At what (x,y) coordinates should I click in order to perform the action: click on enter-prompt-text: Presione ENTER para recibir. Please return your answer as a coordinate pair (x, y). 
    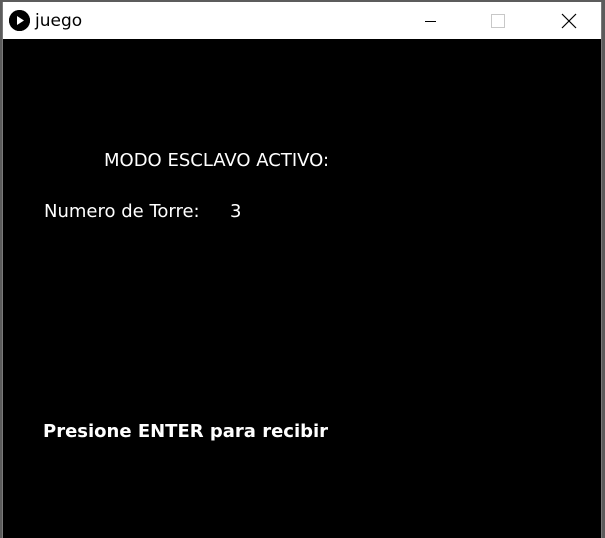
    Looking at the image, I should click on (186, 431).